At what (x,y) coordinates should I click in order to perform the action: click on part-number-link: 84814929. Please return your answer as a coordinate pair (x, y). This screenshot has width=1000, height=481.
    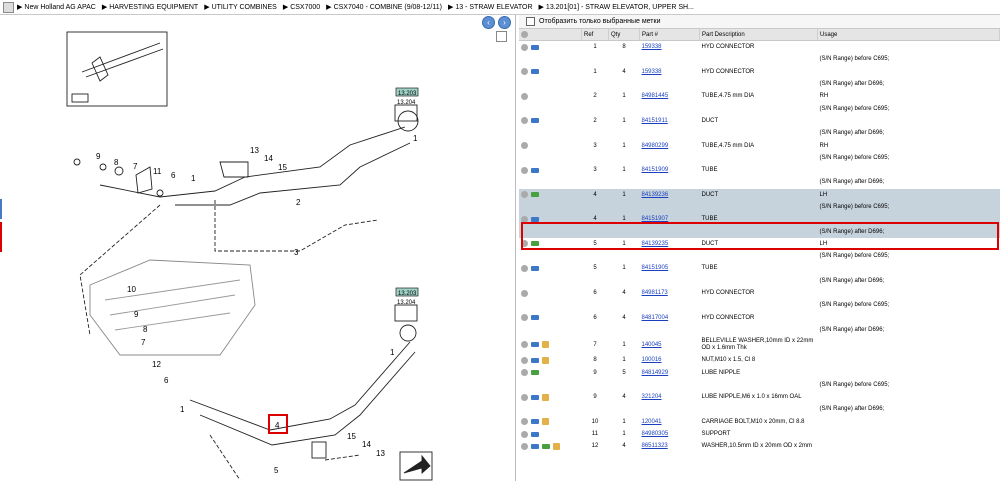
    Looking at the image, I should click on (655, 373).